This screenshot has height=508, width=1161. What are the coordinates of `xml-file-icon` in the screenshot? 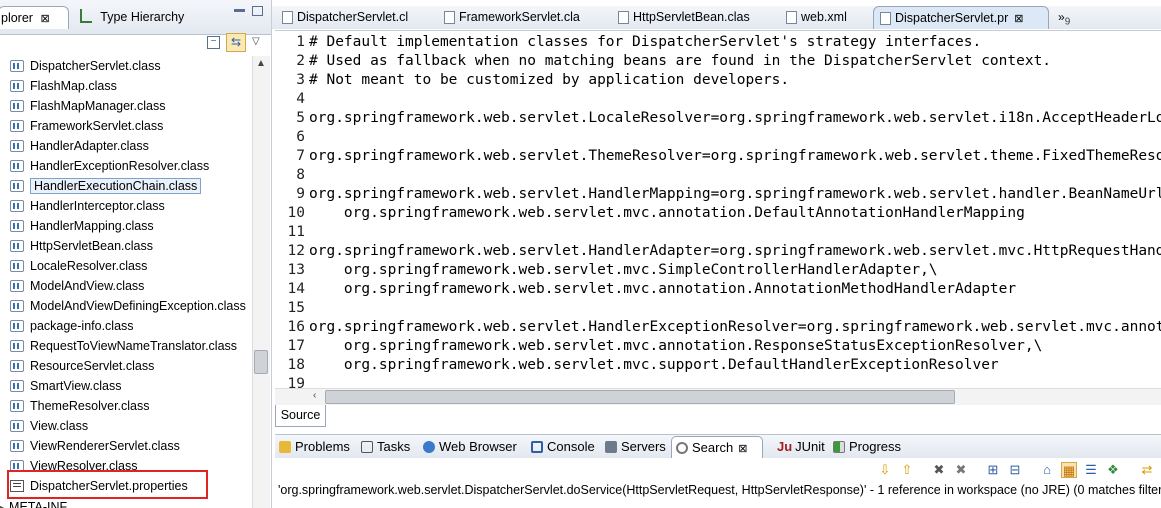 It's located at (791, 17).